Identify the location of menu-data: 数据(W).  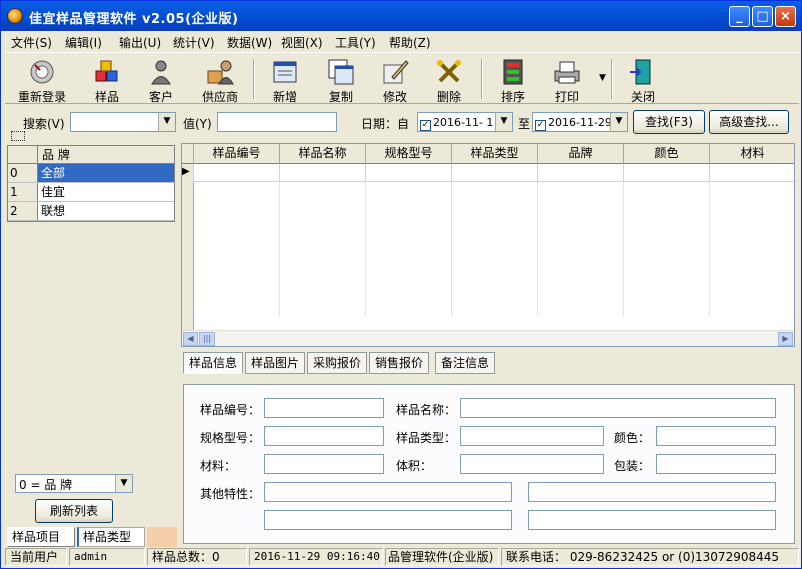
(249, 42).